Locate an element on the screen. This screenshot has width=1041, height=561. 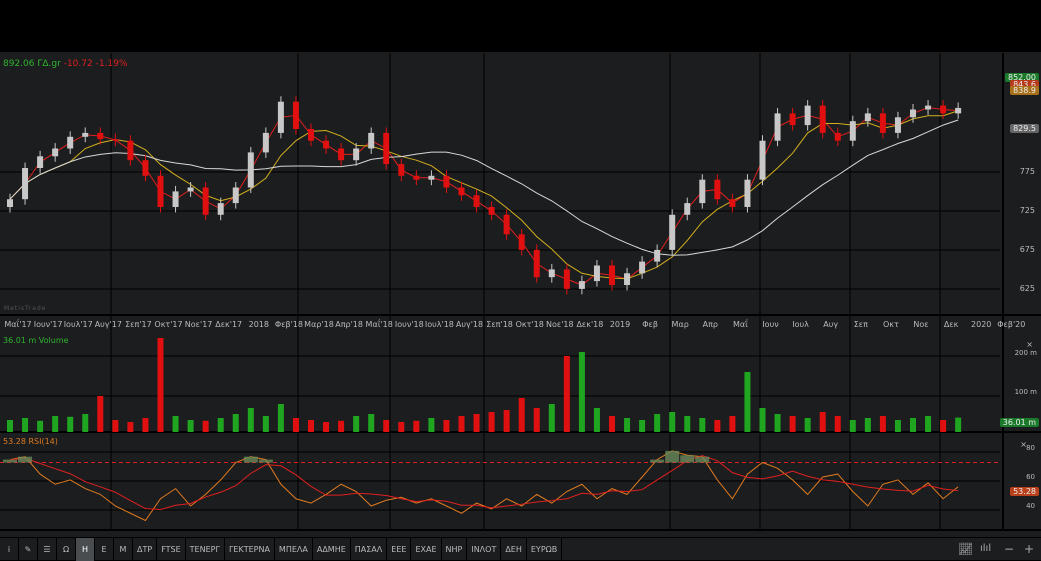
symbol: ΓΔ.gr is located at coordinates (49, 64).